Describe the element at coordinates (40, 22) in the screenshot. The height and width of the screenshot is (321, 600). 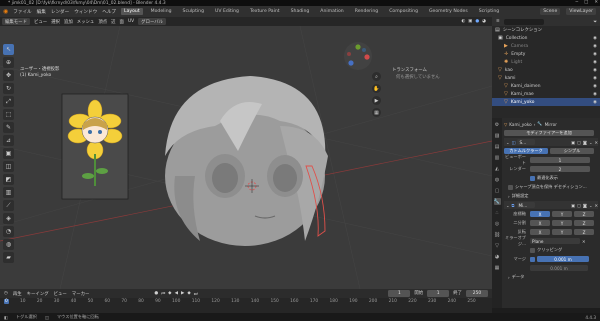
I see `vp-menu-view: ビュー` at that location.